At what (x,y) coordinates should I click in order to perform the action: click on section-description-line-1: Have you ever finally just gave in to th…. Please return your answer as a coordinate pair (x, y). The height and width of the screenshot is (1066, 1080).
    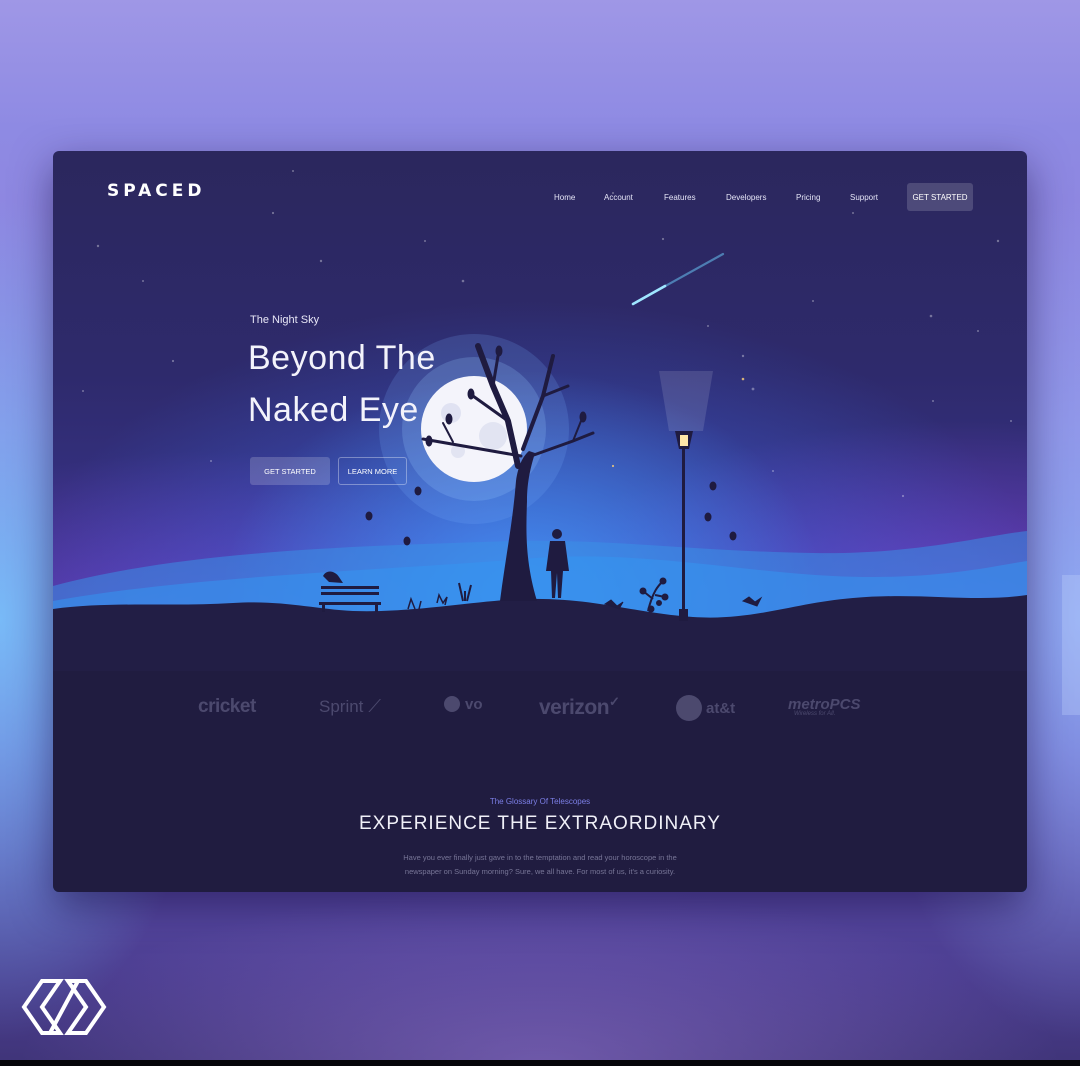
    Looking at the image, I should click on (540, 857).